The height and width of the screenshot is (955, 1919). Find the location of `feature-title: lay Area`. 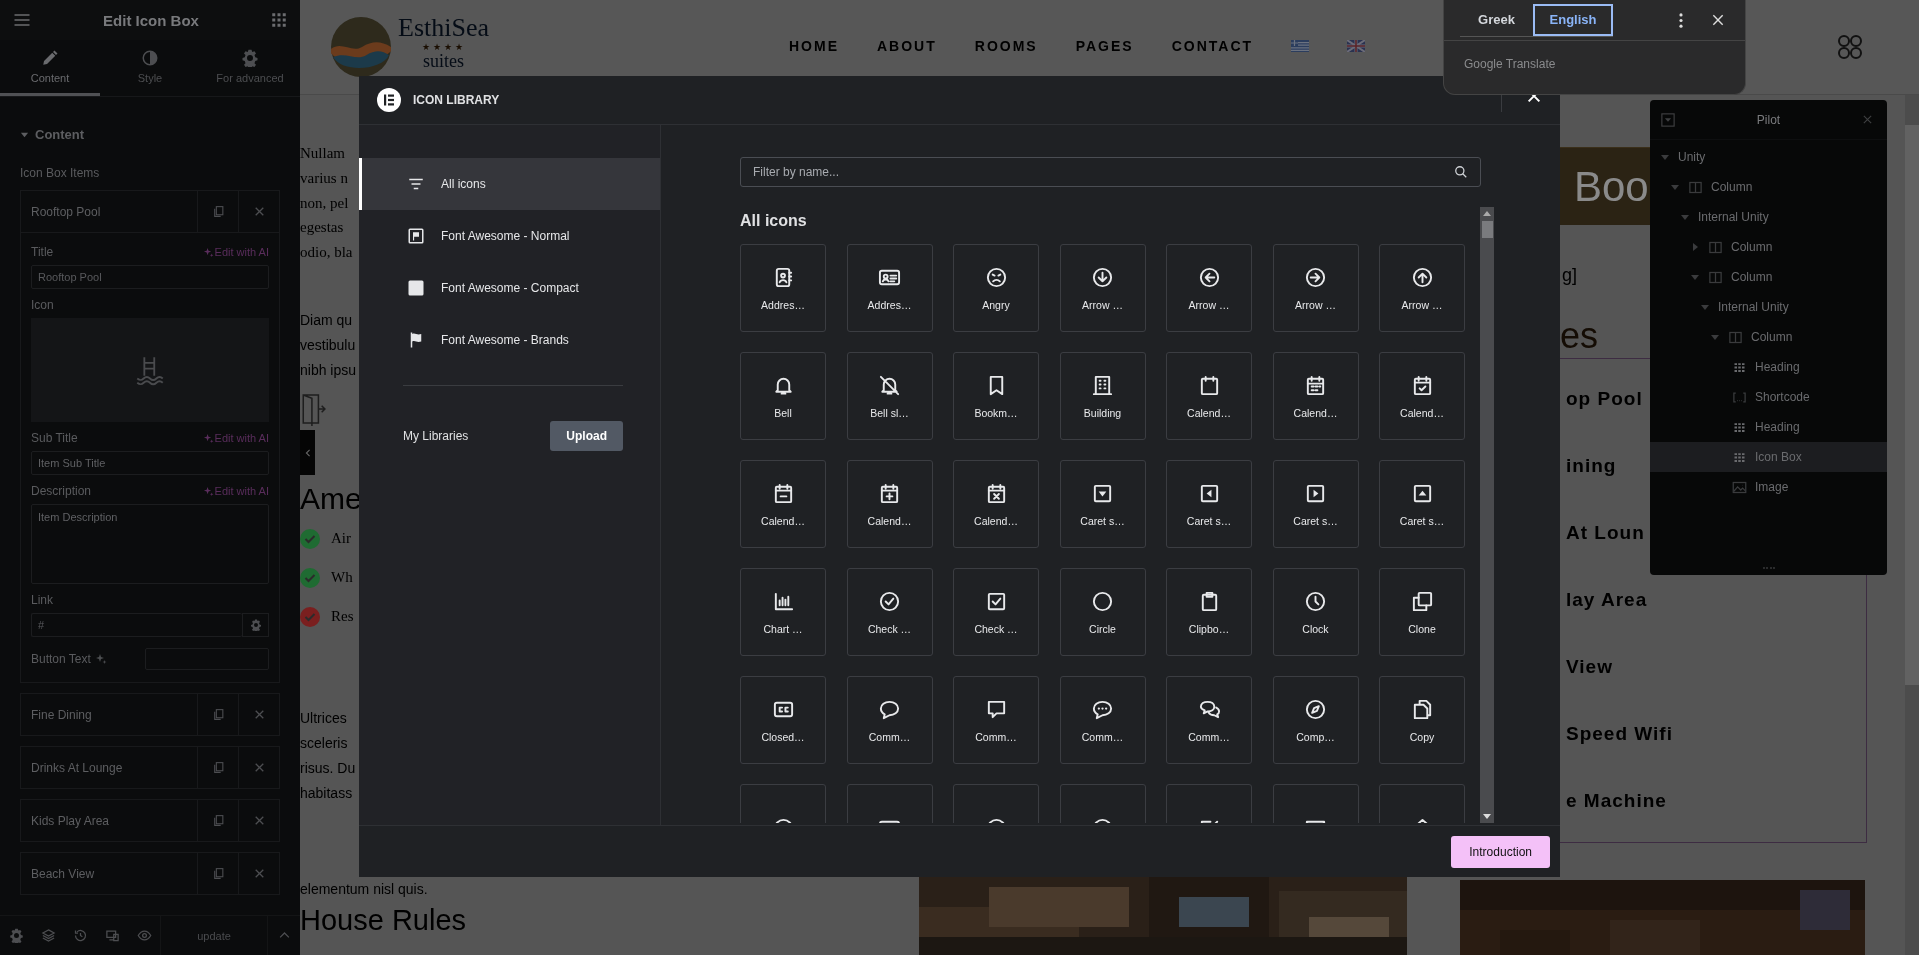

feature-title: lay Area is located at coordinates (1607, 600).